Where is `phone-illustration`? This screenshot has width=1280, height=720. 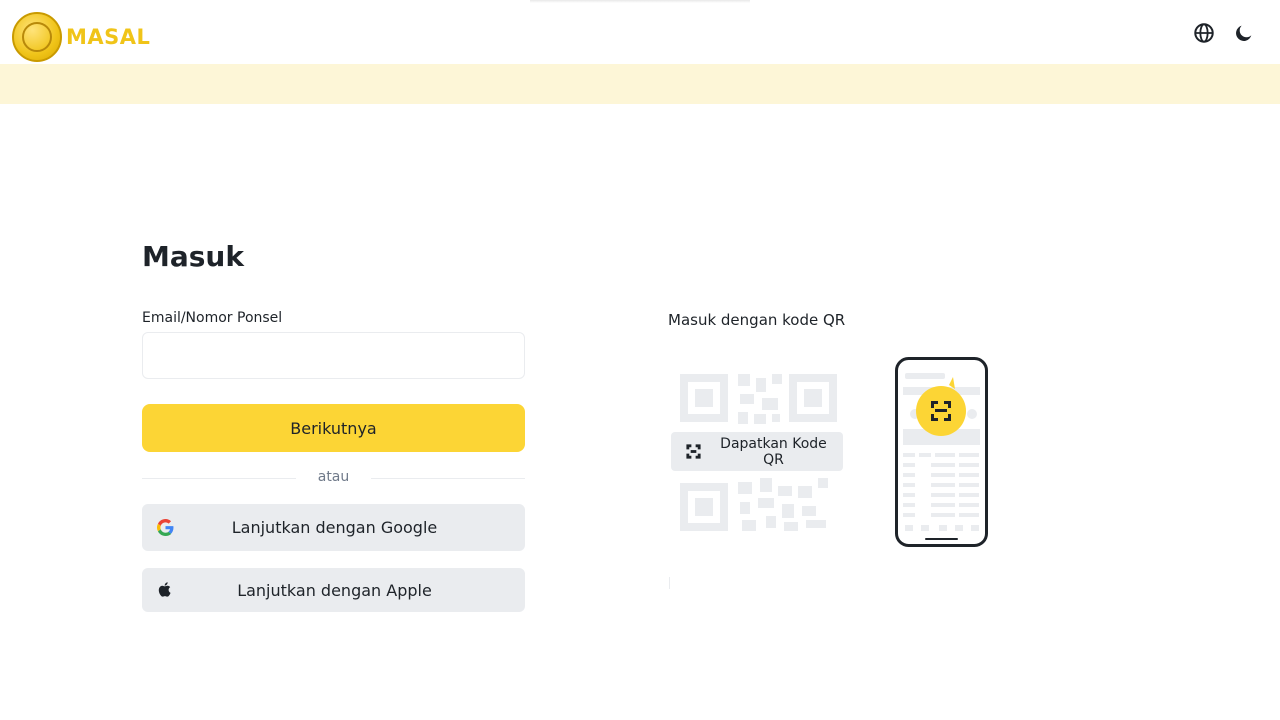
phone-illustration is located at coordinates (941, 452).